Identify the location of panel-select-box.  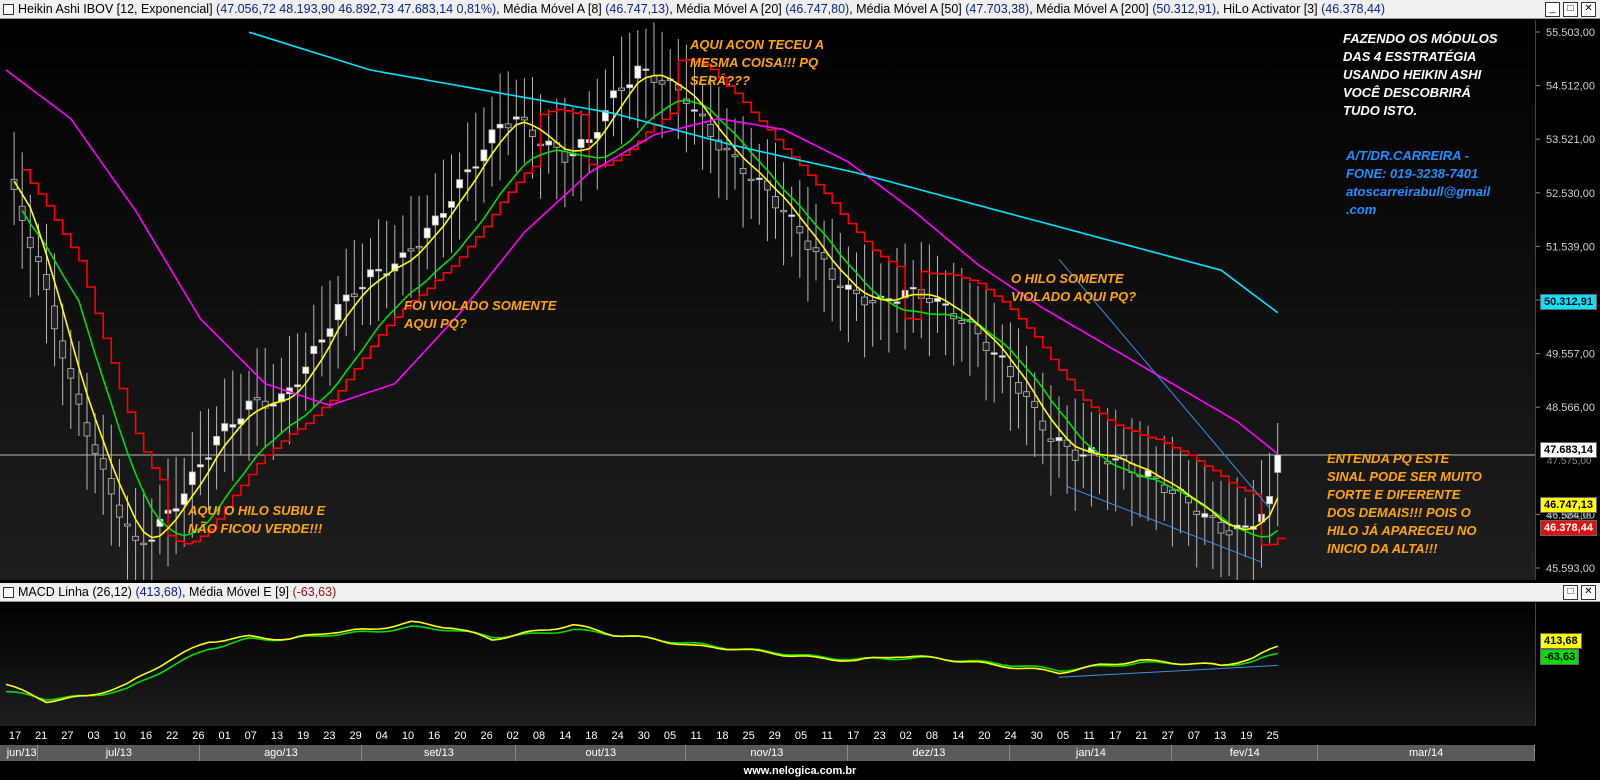
(8, 9).